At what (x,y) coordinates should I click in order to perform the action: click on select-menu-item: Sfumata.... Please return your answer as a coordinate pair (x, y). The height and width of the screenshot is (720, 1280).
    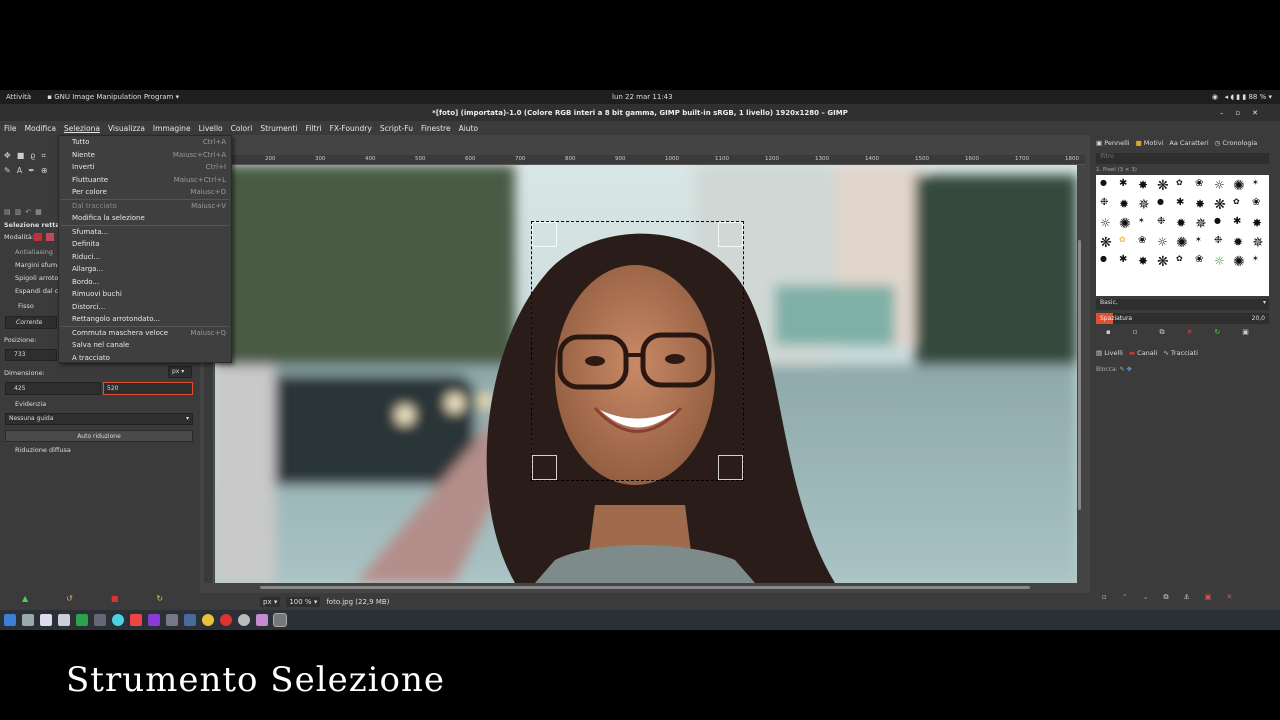
    Looking at the image, I should click on (145, 232).